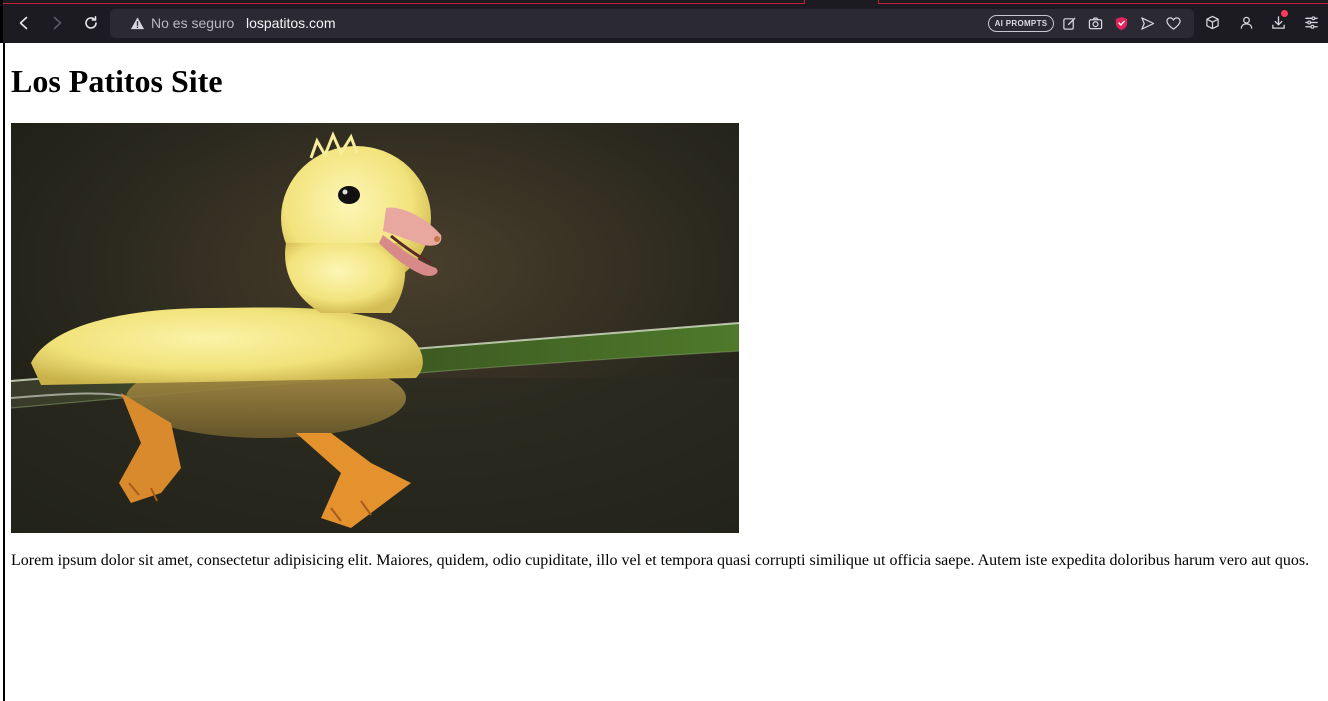 This screenshot has width=1328, height=701. What do you see at coordinates (1121, 23) in the screenshot?
I see `shield-icon` at bounding box center [1121, 23].